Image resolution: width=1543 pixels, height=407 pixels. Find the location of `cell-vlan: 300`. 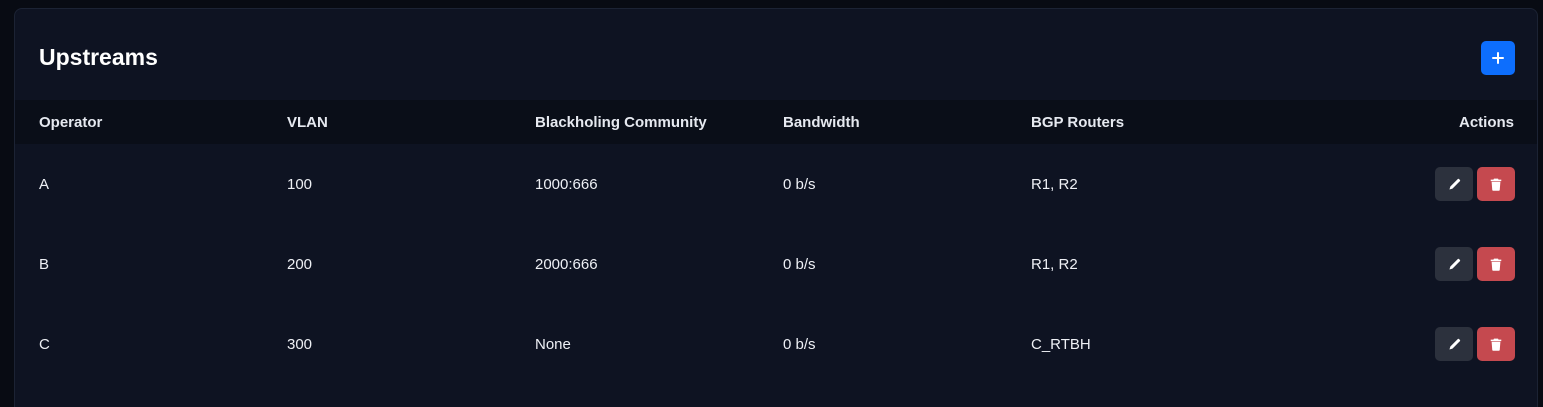

cell-vlan: 300 is located at coordinates (300, 344).